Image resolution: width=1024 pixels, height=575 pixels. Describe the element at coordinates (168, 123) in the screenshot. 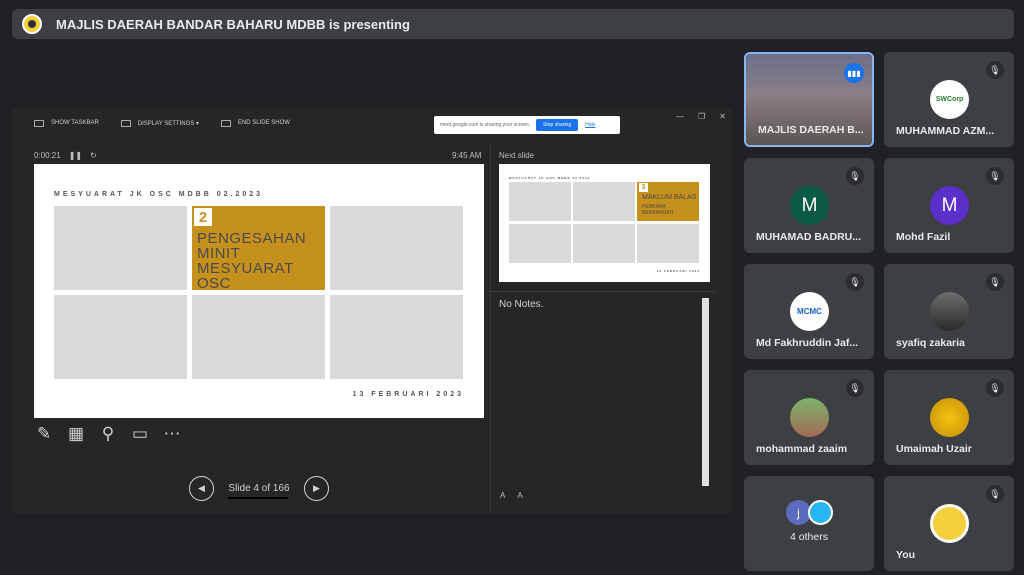

I see `display-settings-label: DISPLAY SETTINGS ▾` at that location.